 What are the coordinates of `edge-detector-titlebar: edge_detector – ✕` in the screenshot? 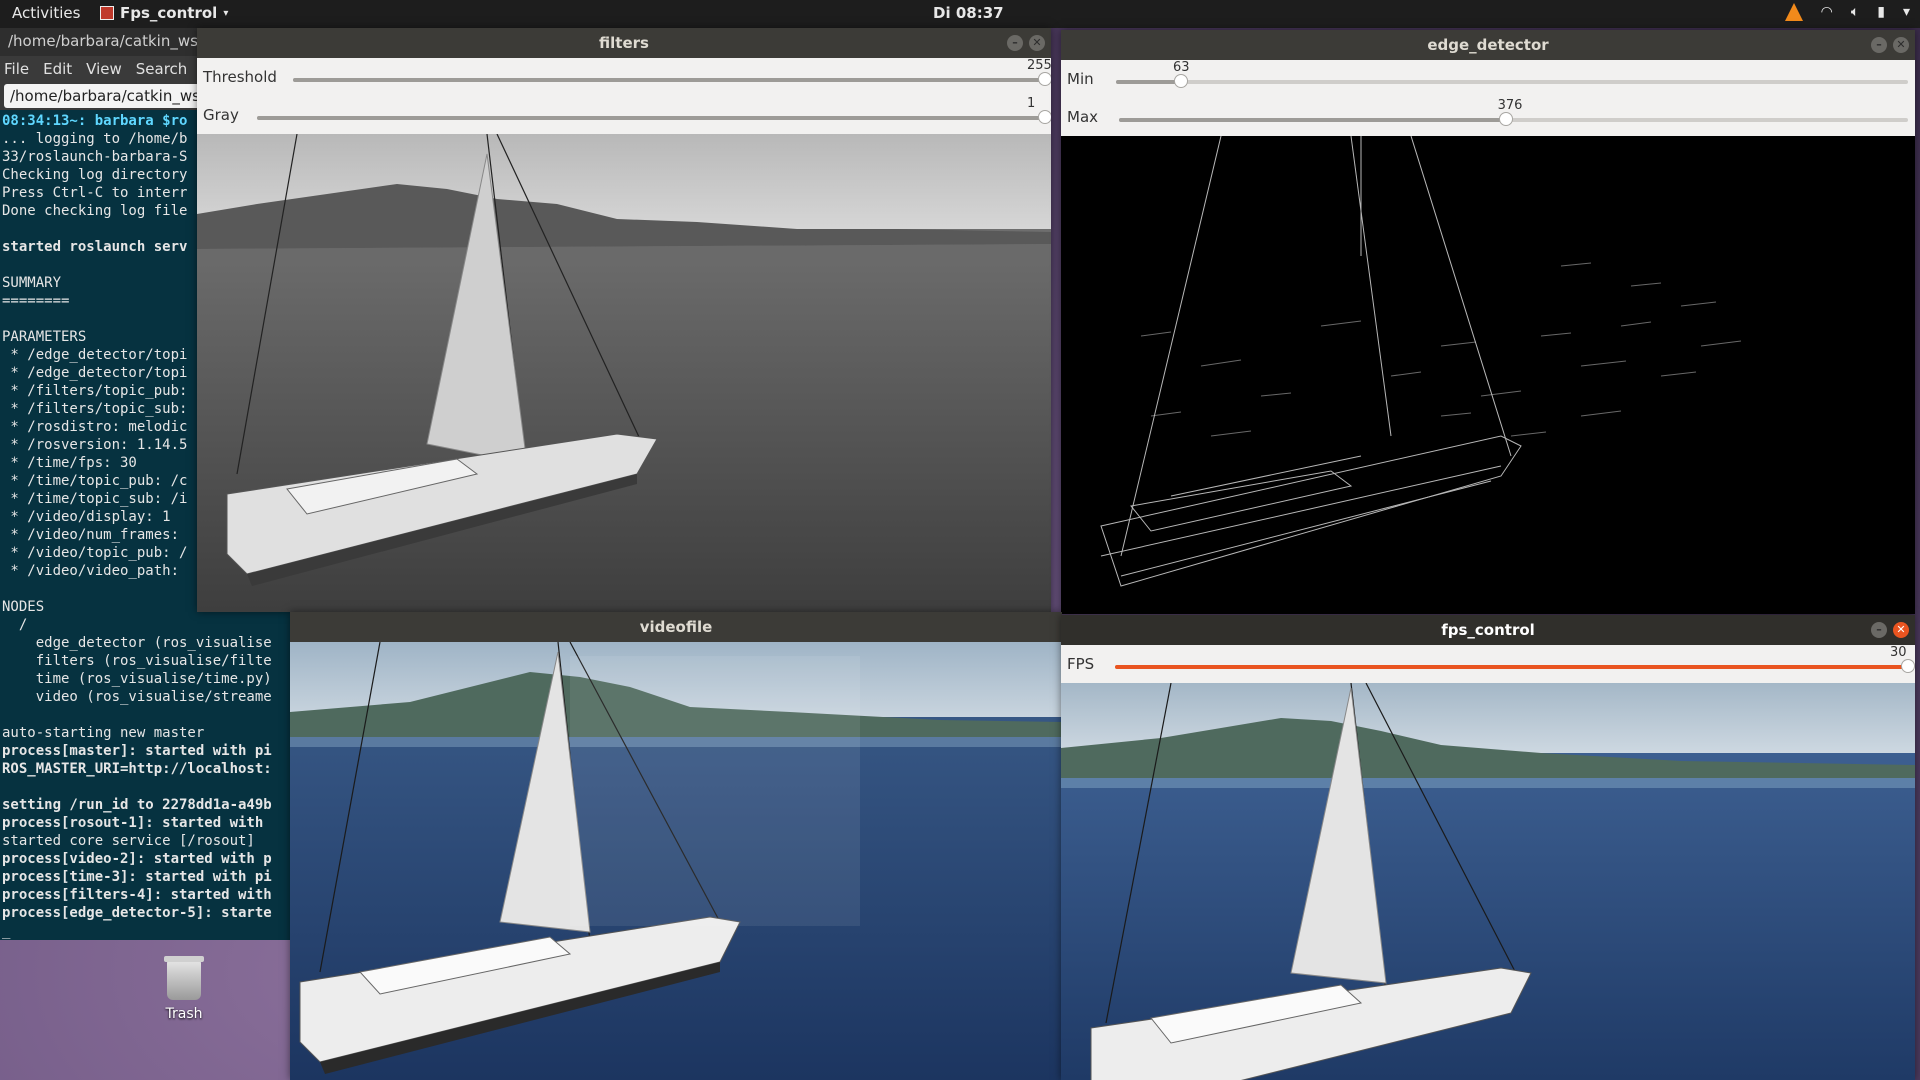 It's located at (1488, 45).